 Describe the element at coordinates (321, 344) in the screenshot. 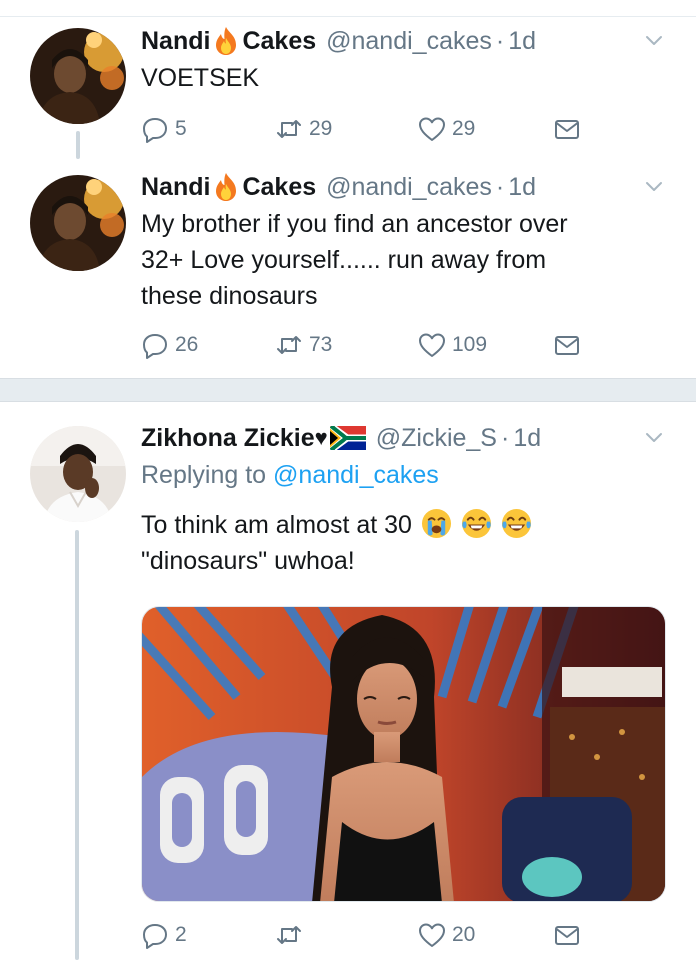

I see `retweet-count: 73` at that location.